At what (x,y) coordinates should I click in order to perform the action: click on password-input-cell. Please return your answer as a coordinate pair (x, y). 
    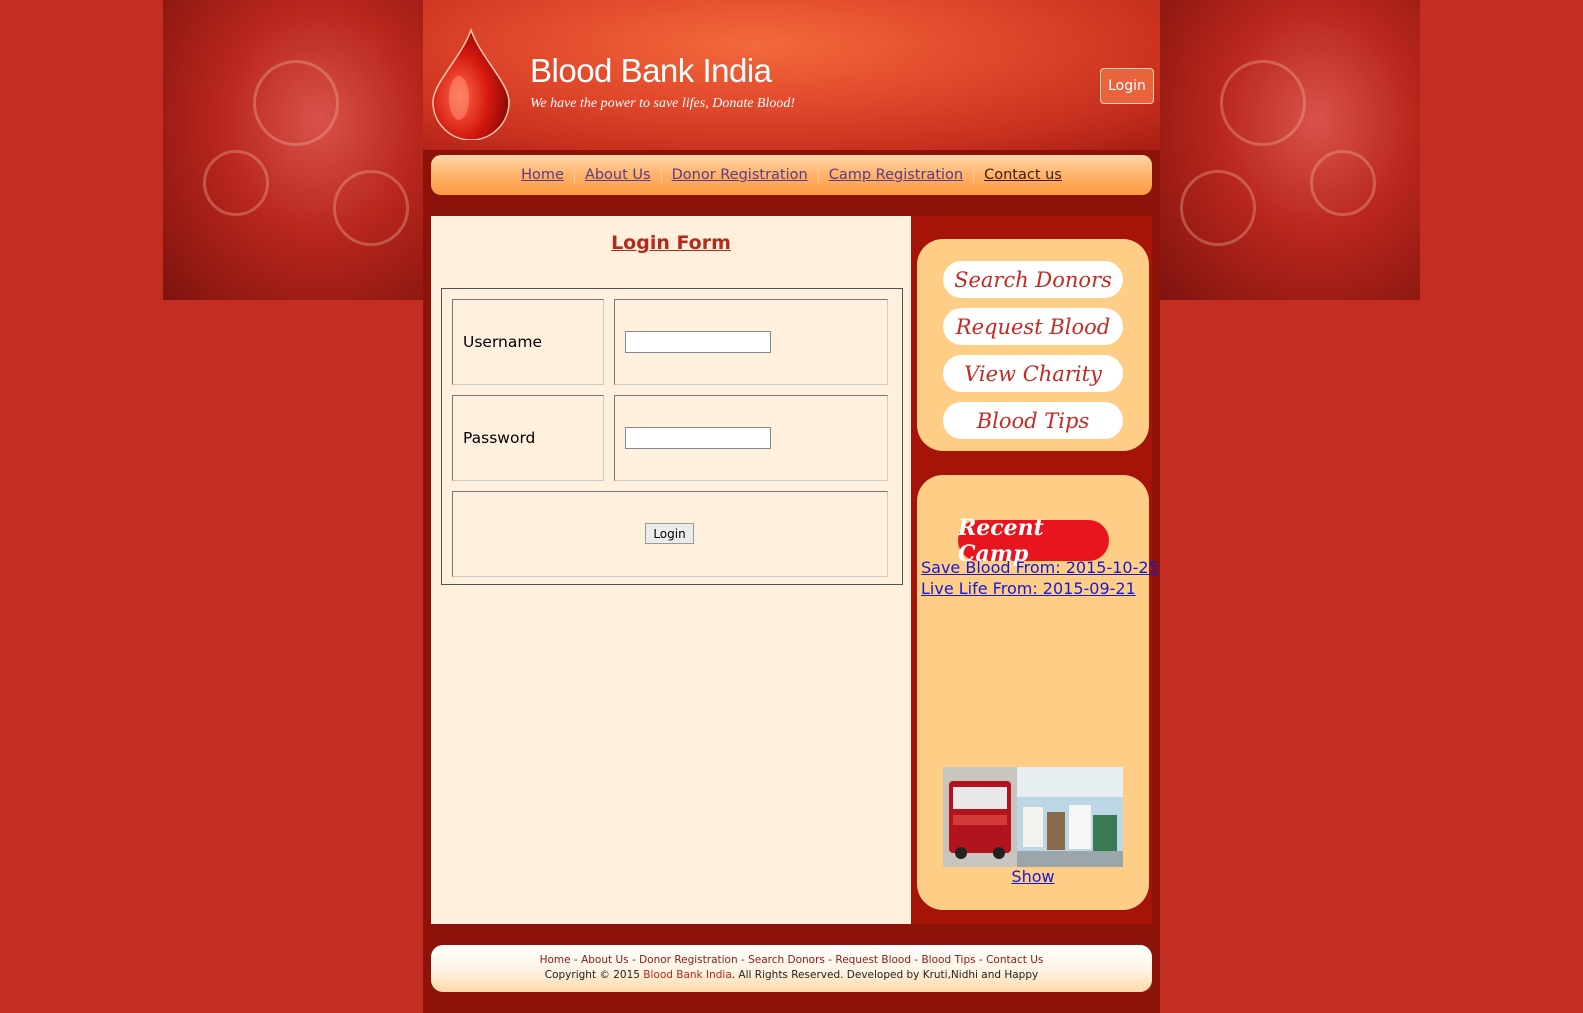
    Looking at the image, I should click on (751, 438).